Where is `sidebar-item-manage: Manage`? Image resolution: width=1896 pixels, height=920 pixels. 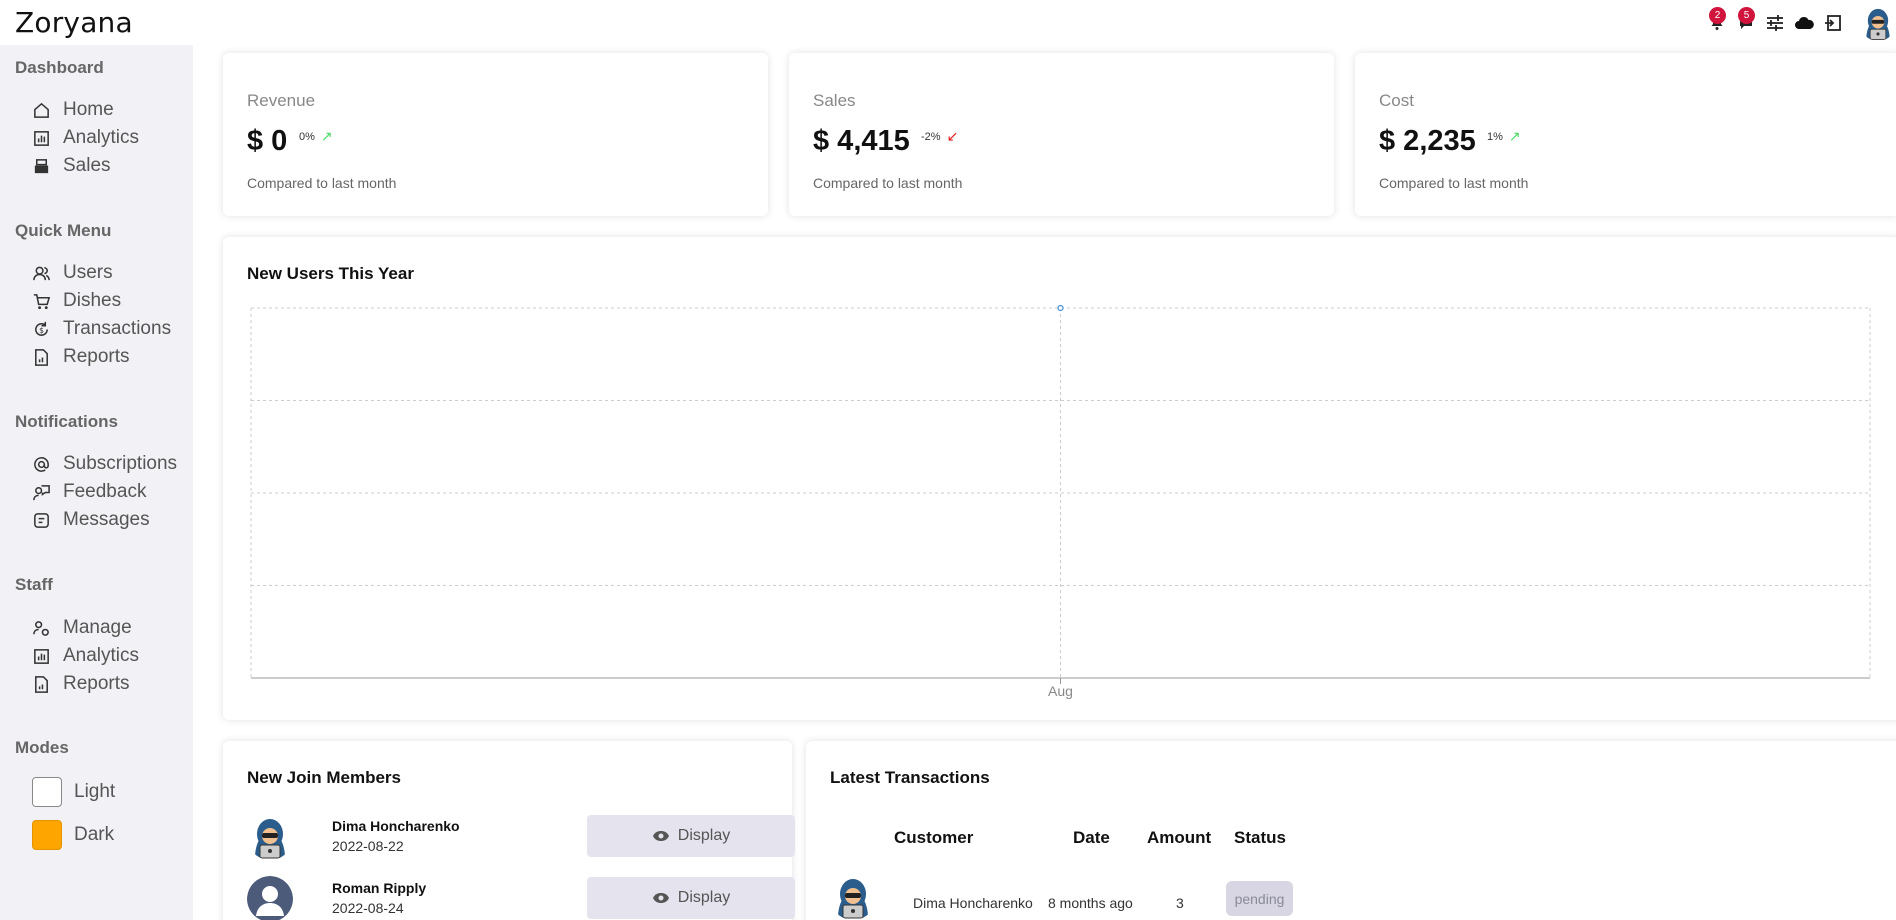 sidebar-item-manage: Manage is located at coordinates (82, 628).